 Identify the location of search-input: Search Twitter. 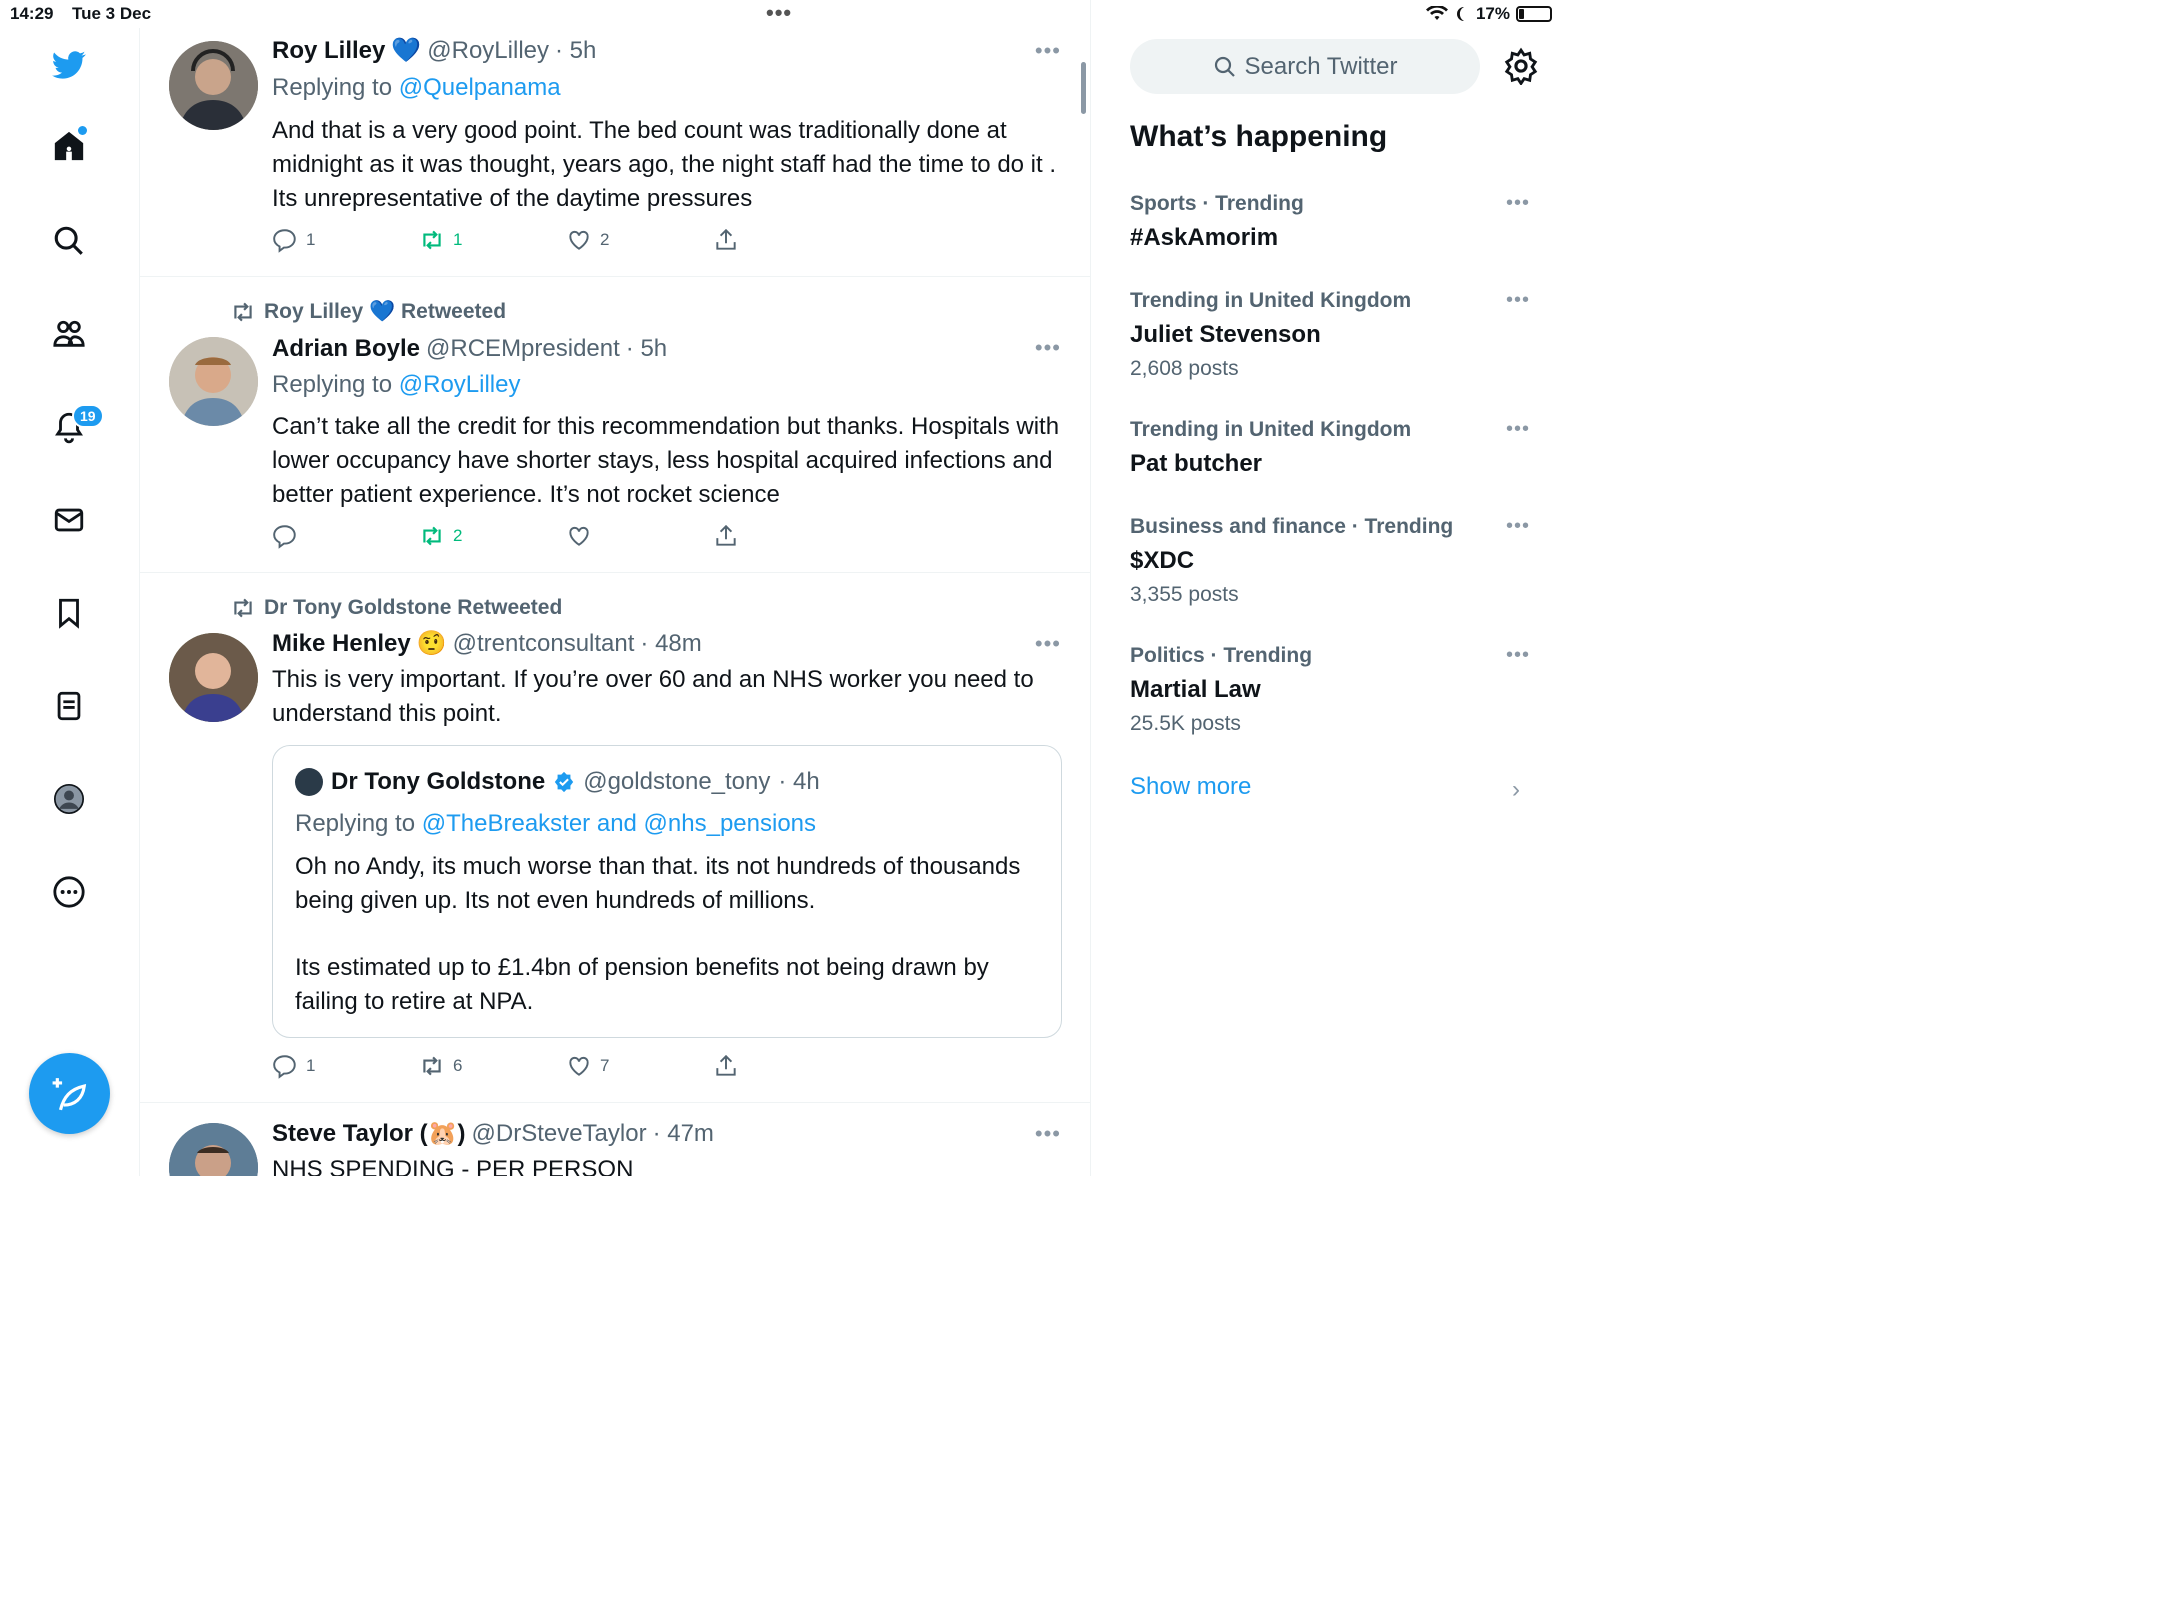
(1305, 66).